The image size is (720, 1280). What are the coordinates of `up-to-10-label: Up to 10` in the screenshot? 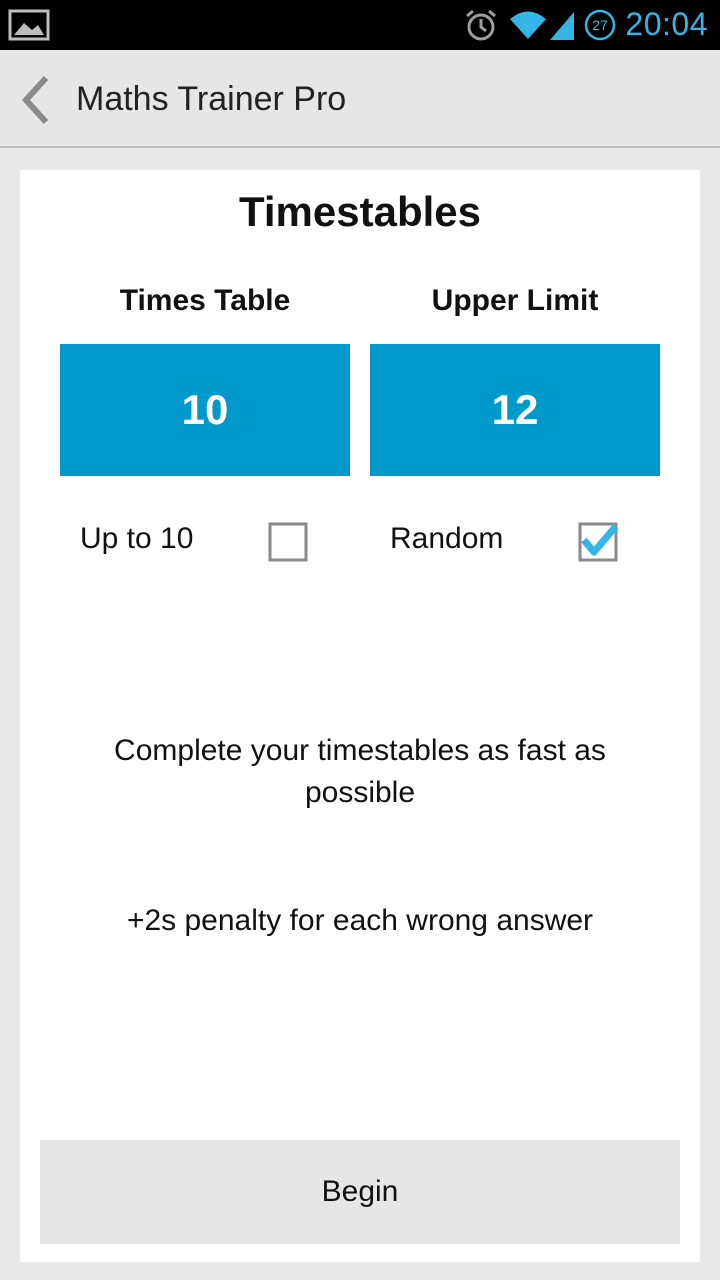 It's located at (137, 538).